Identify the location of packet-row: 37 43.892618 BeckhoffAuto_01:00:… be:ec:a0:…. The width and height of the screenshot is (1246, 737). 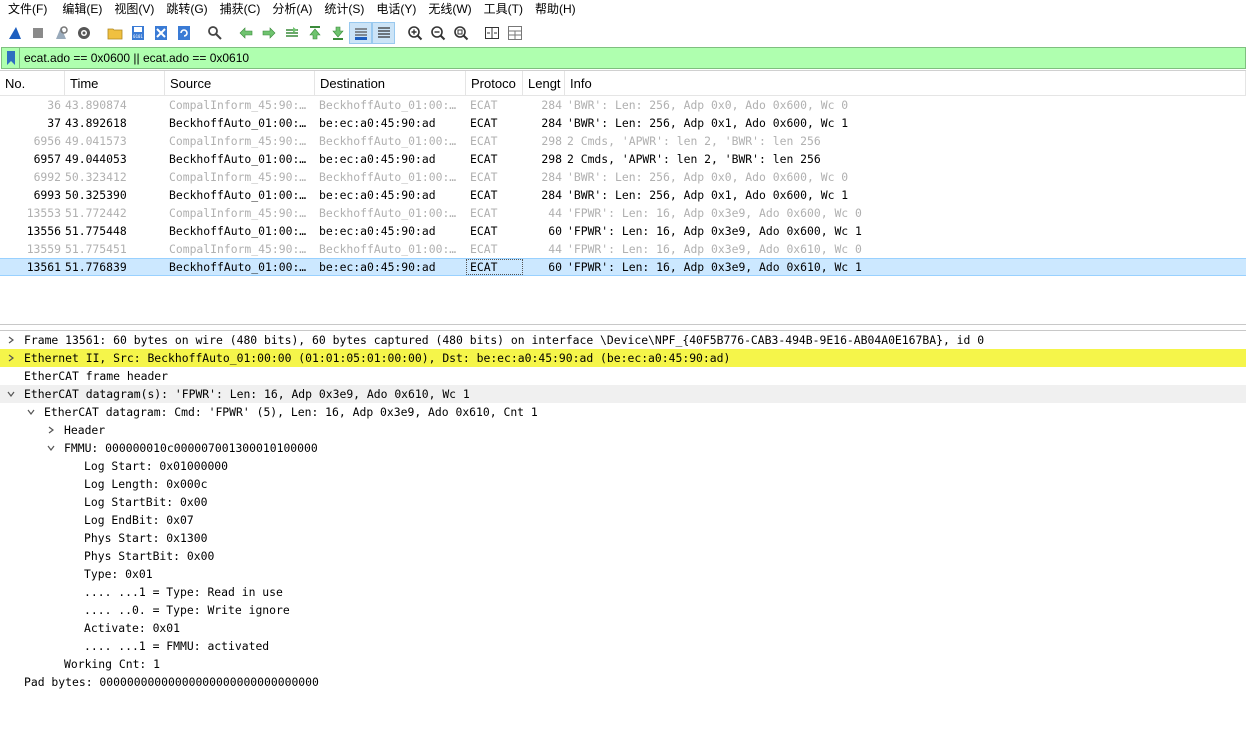
(623, 123).